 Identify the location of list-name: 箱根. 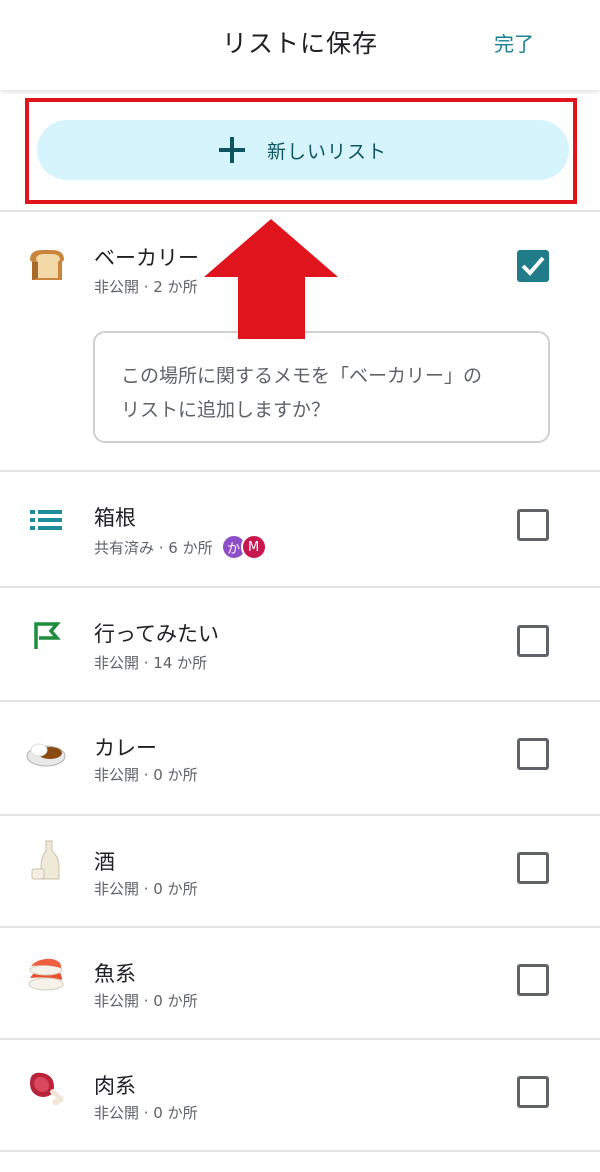
(115, 518).